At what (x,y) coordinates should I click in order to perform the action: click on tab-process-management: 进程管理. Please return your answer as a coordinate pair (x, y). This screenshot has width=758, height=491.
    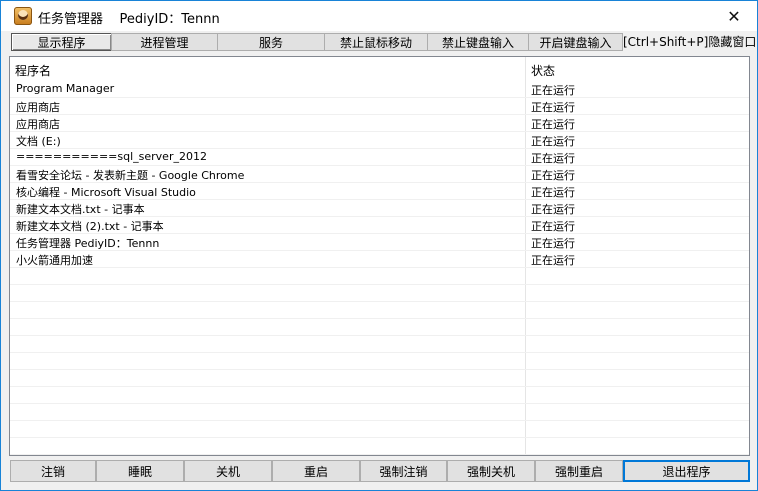
    Looking at the image, I should click on (164, 42).